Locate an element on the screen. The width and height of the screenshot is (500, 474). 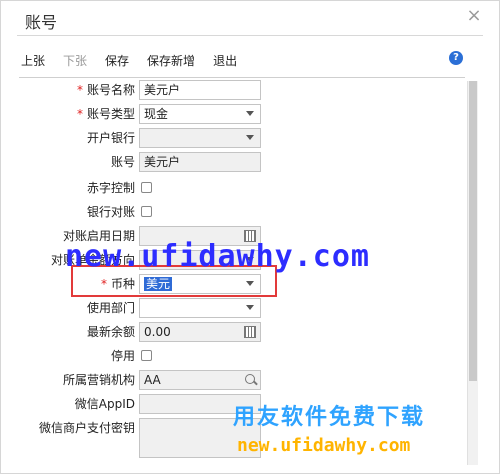
close-icon: × is located at coordinates (474, 16).